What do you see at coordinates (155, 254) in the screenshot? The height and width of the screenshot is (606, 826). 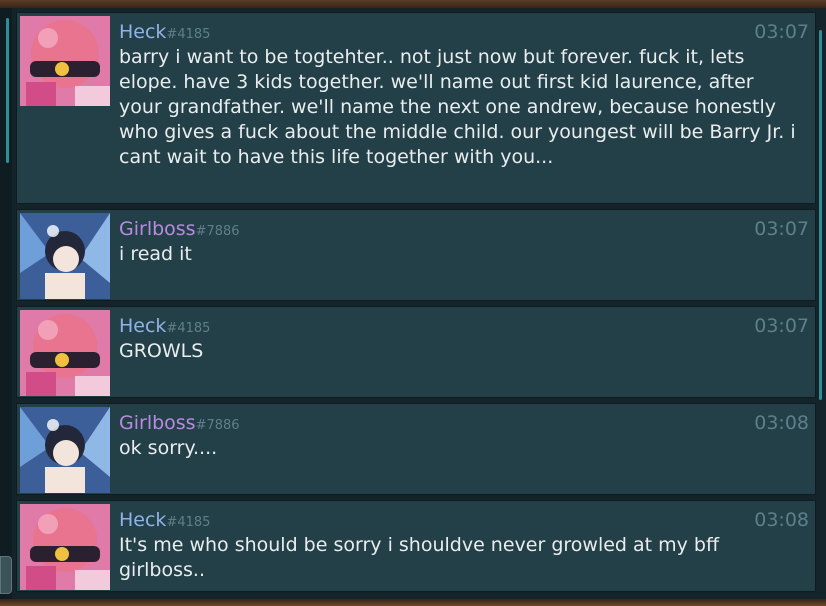 I see `message-text: i read it` at bounding box center [155, 254].